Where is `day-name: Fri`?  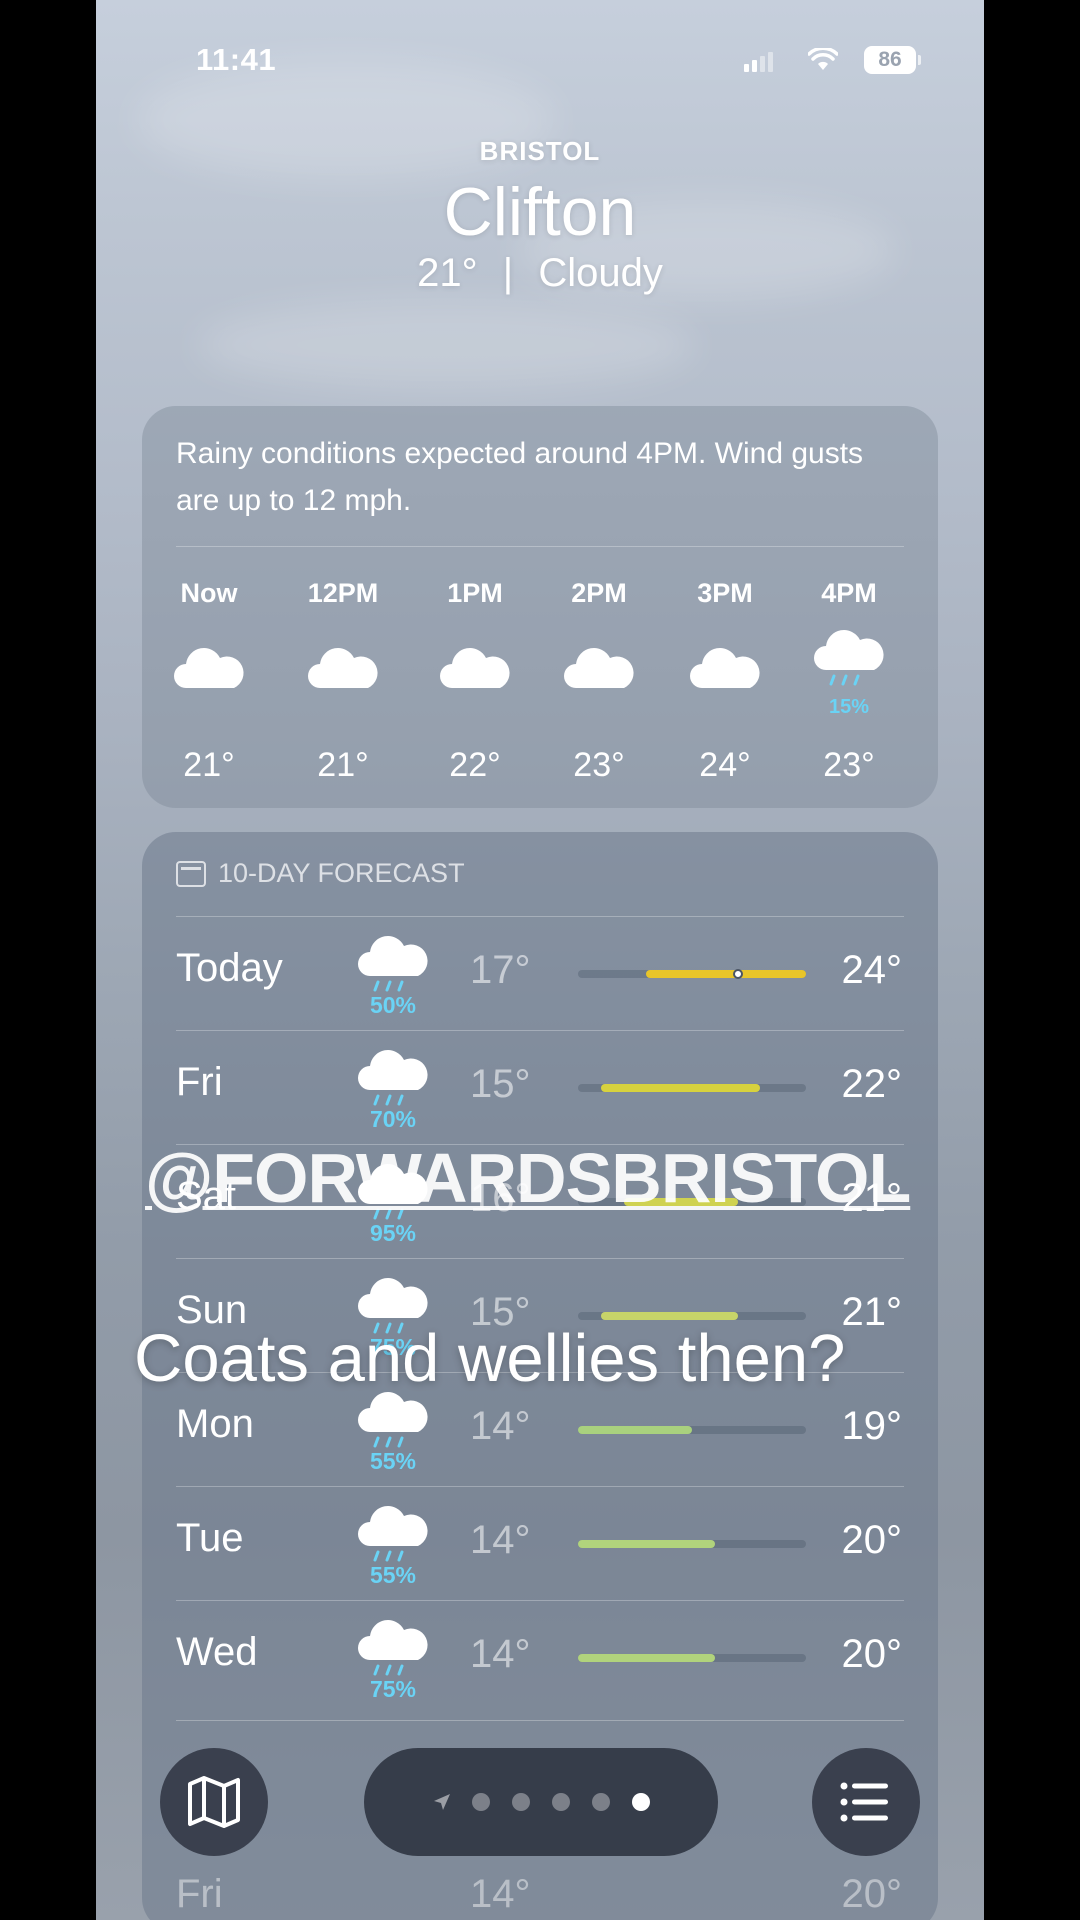
day-name: Fri is located at coordinates (199, 1082).